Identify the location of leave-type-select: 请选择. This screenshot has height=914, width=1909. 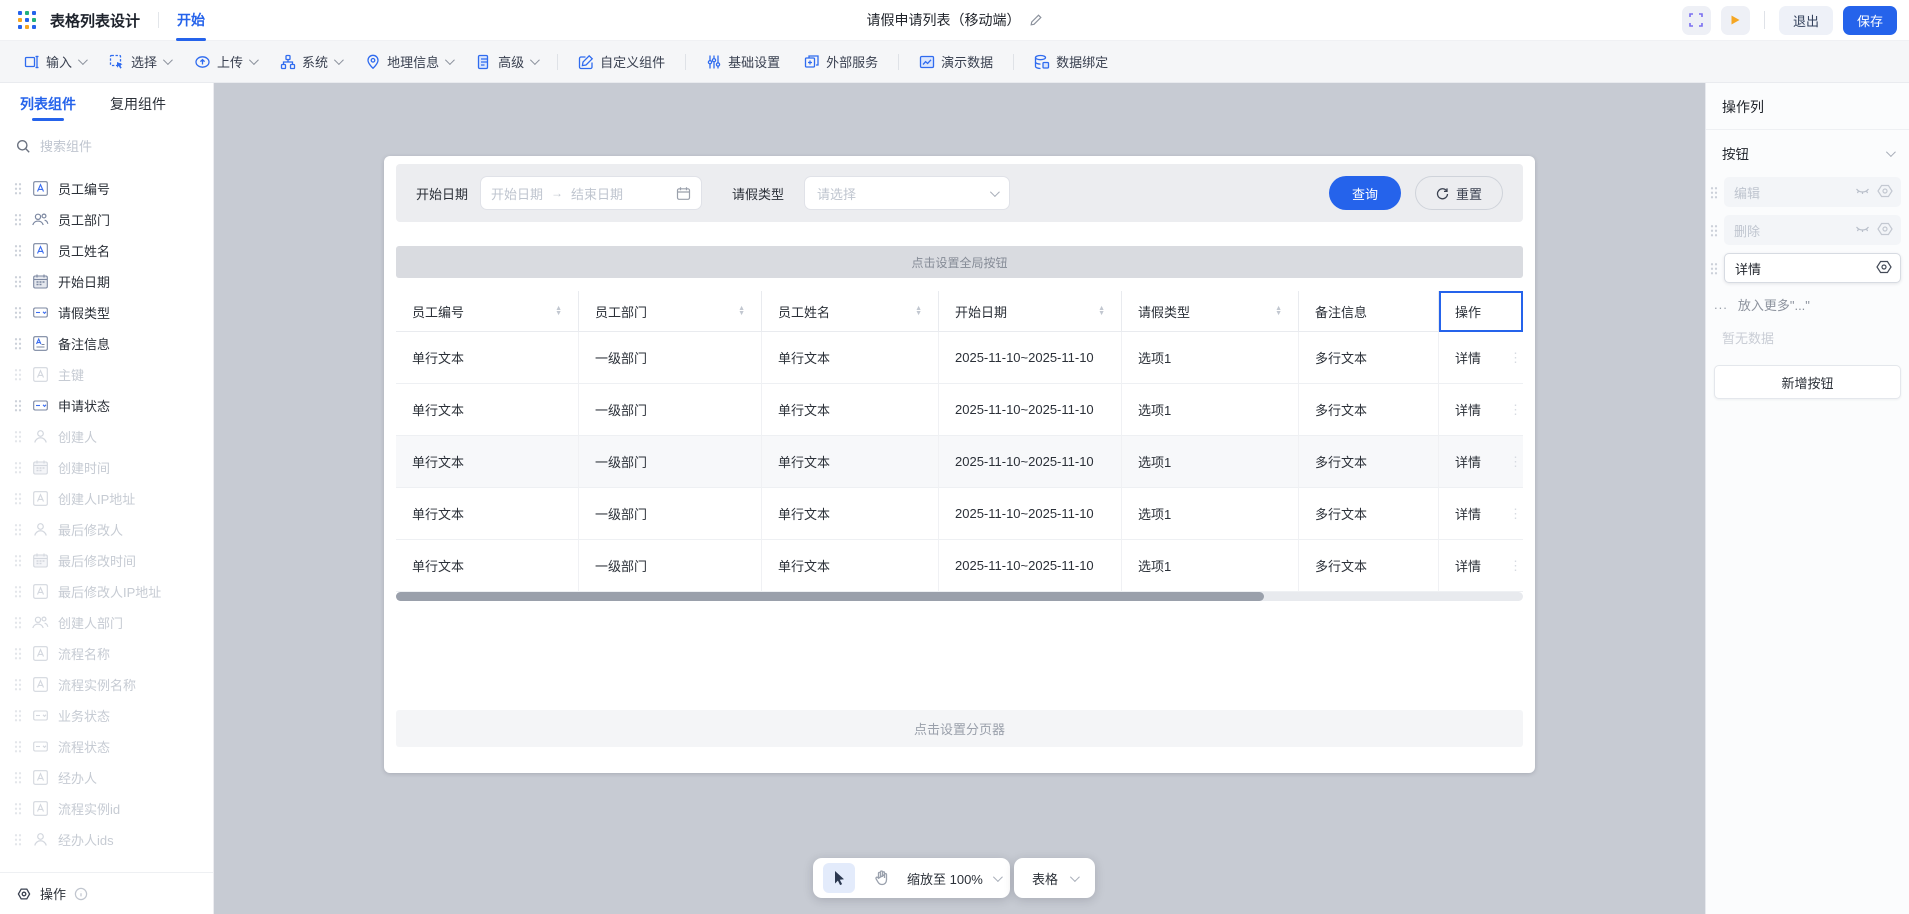
(907, 193).